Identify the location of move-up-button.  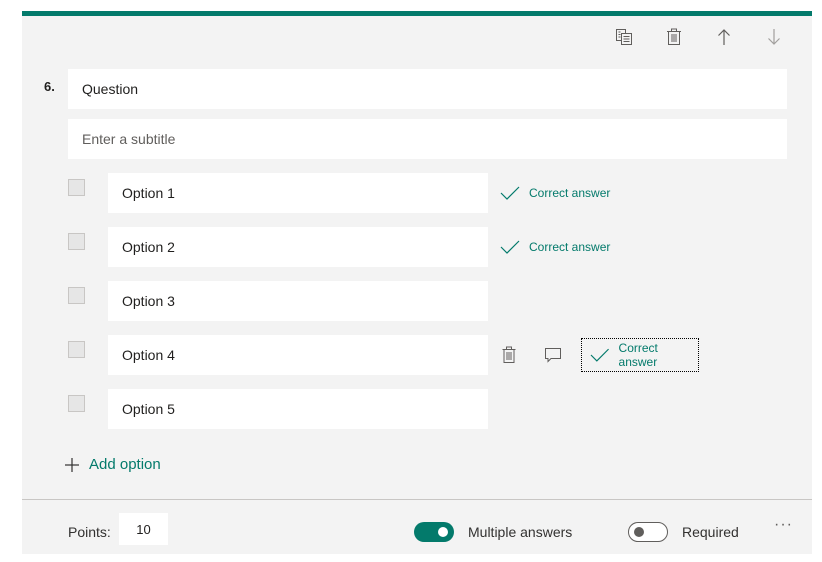
(724, 37).